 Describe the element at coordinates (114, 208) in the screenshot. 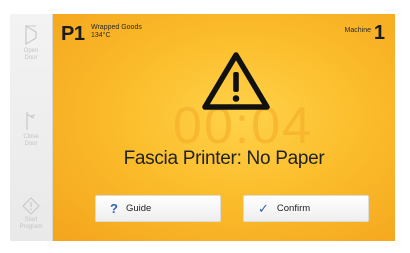

I see `help-icon: ?` at that location.